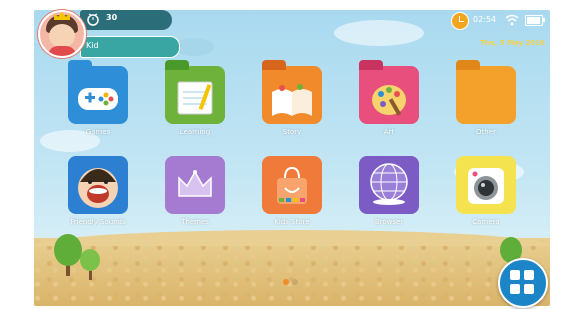 Image resolution: width=567 pixels, height=309 pixels. I want to click on time-text: 02:54, so click(485, 19).